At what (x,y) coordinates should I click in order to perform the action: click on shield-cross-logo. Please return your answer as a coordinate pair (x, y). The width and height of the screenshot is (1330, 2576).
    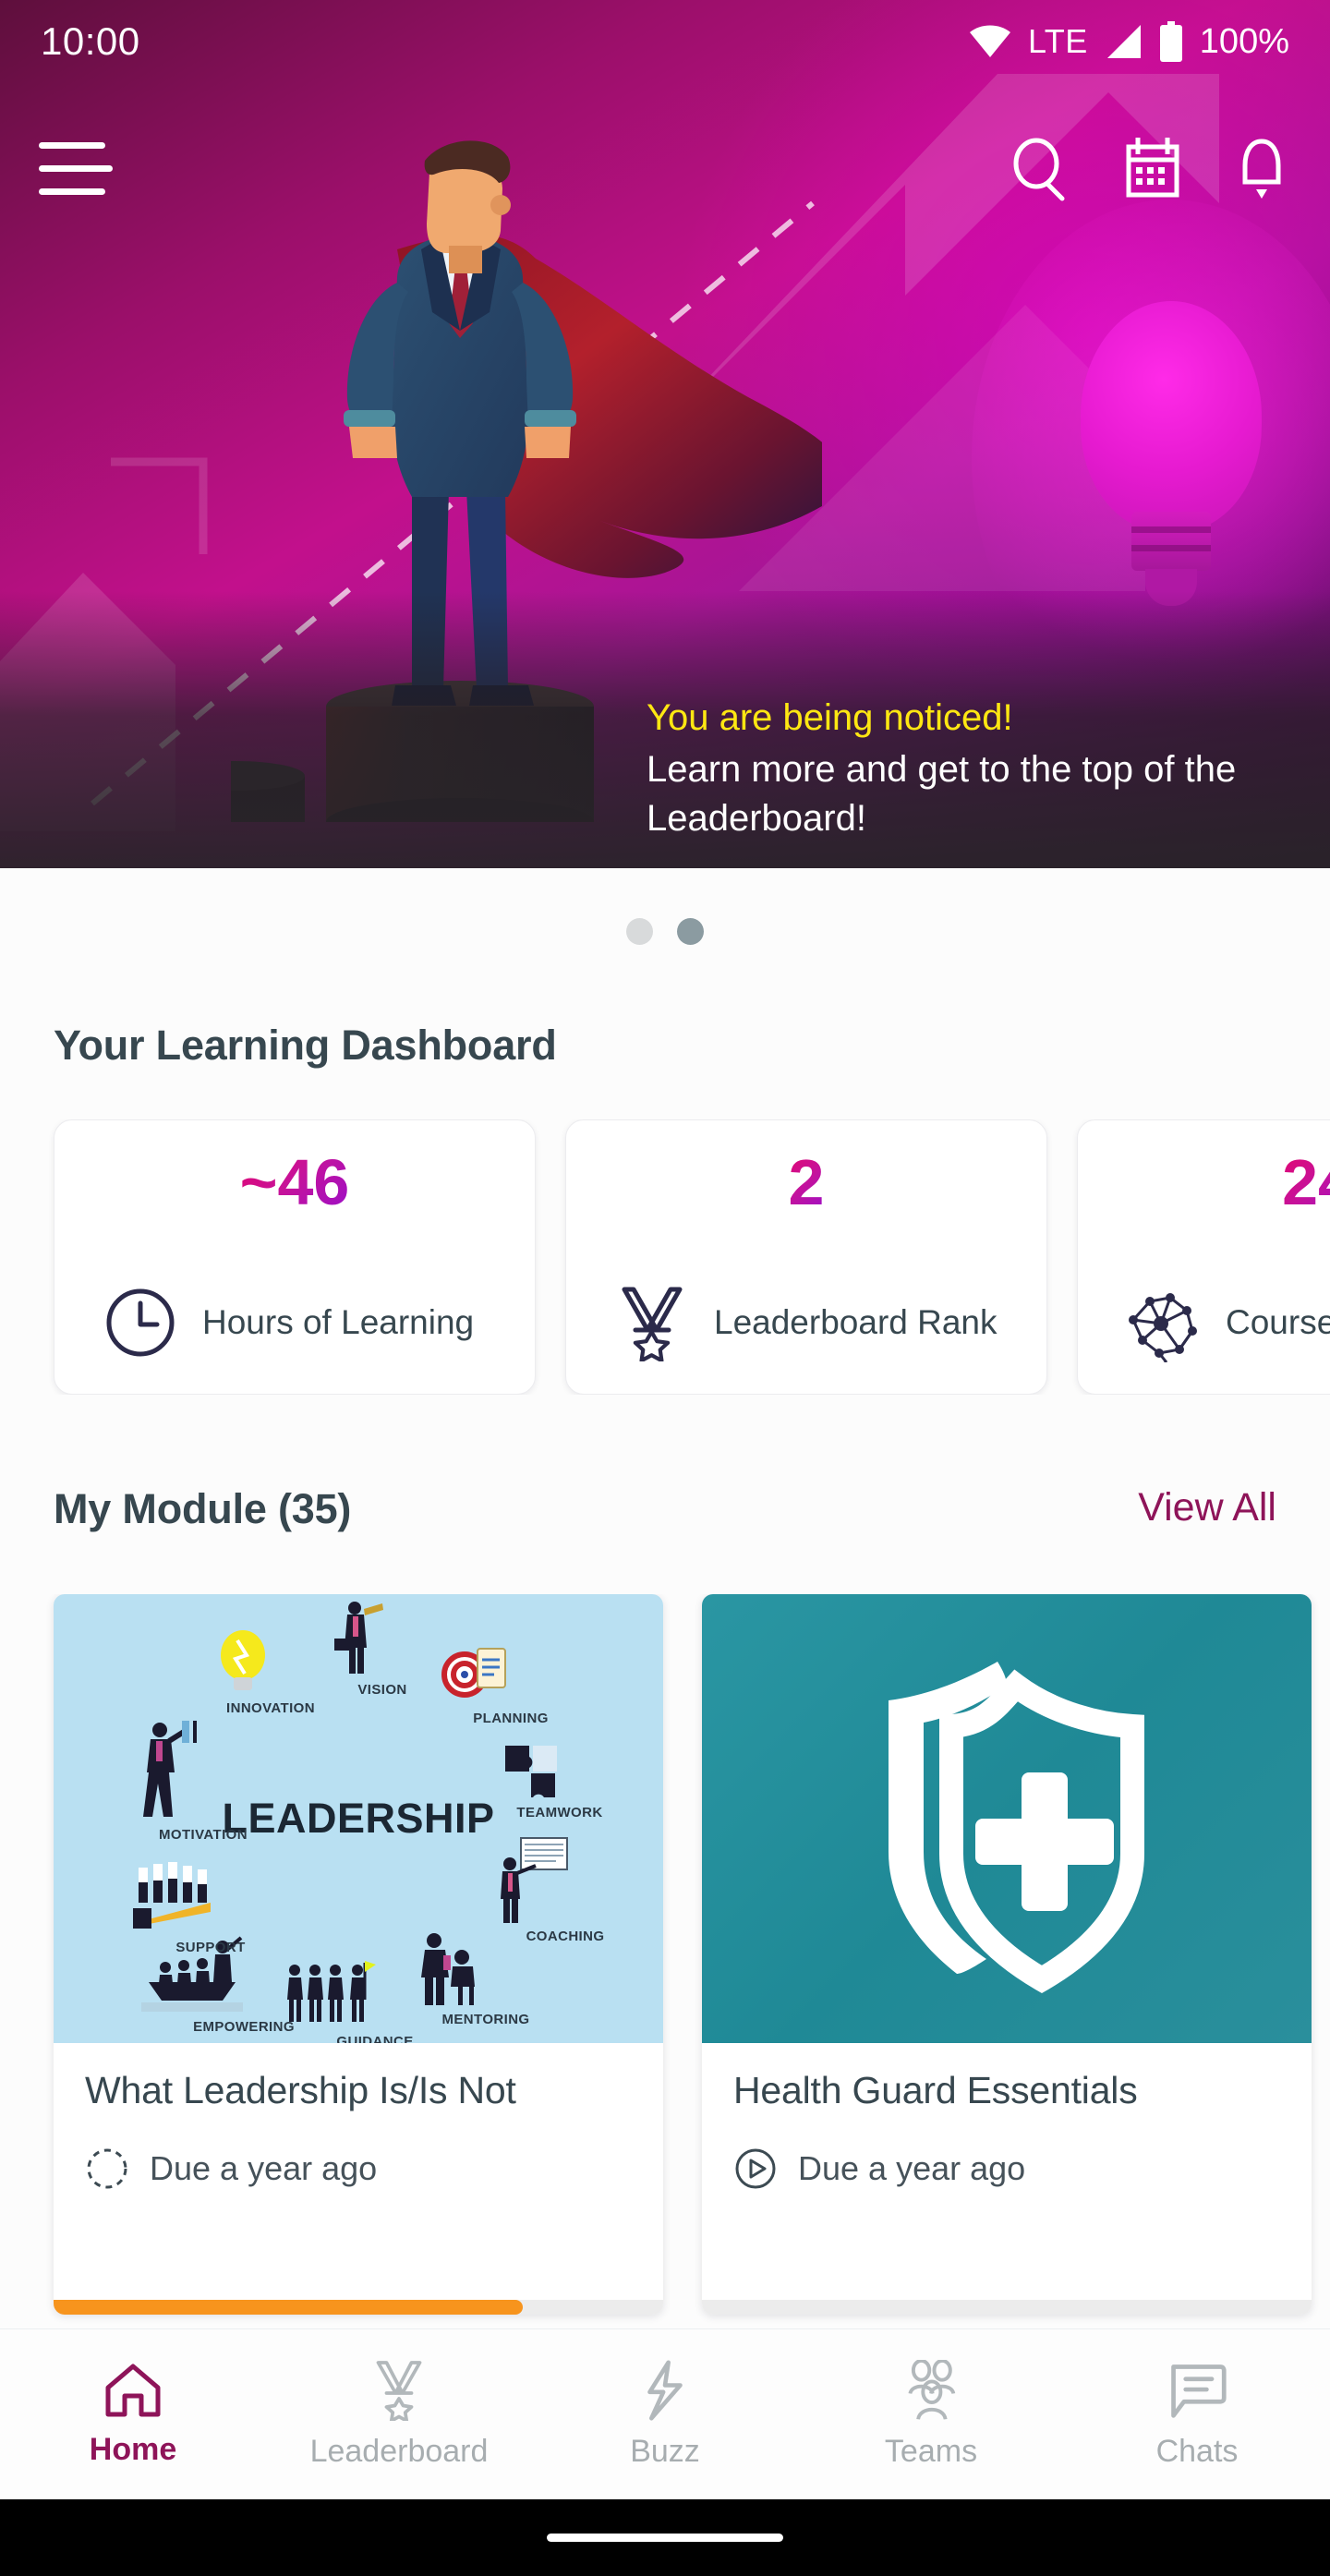
    Looking at the image, I should click on (1016, 1828).